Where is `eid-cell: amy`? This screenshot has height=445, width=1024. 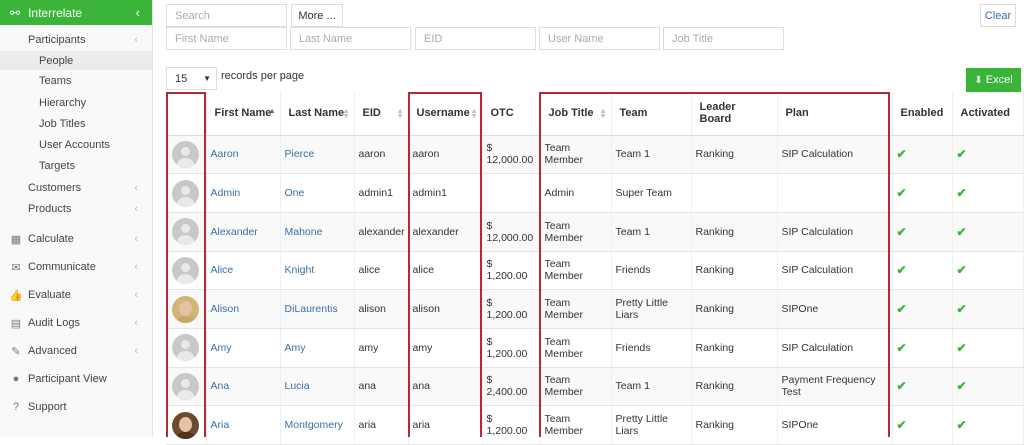 eid-cell: amy is located at coordinates (381, 348).